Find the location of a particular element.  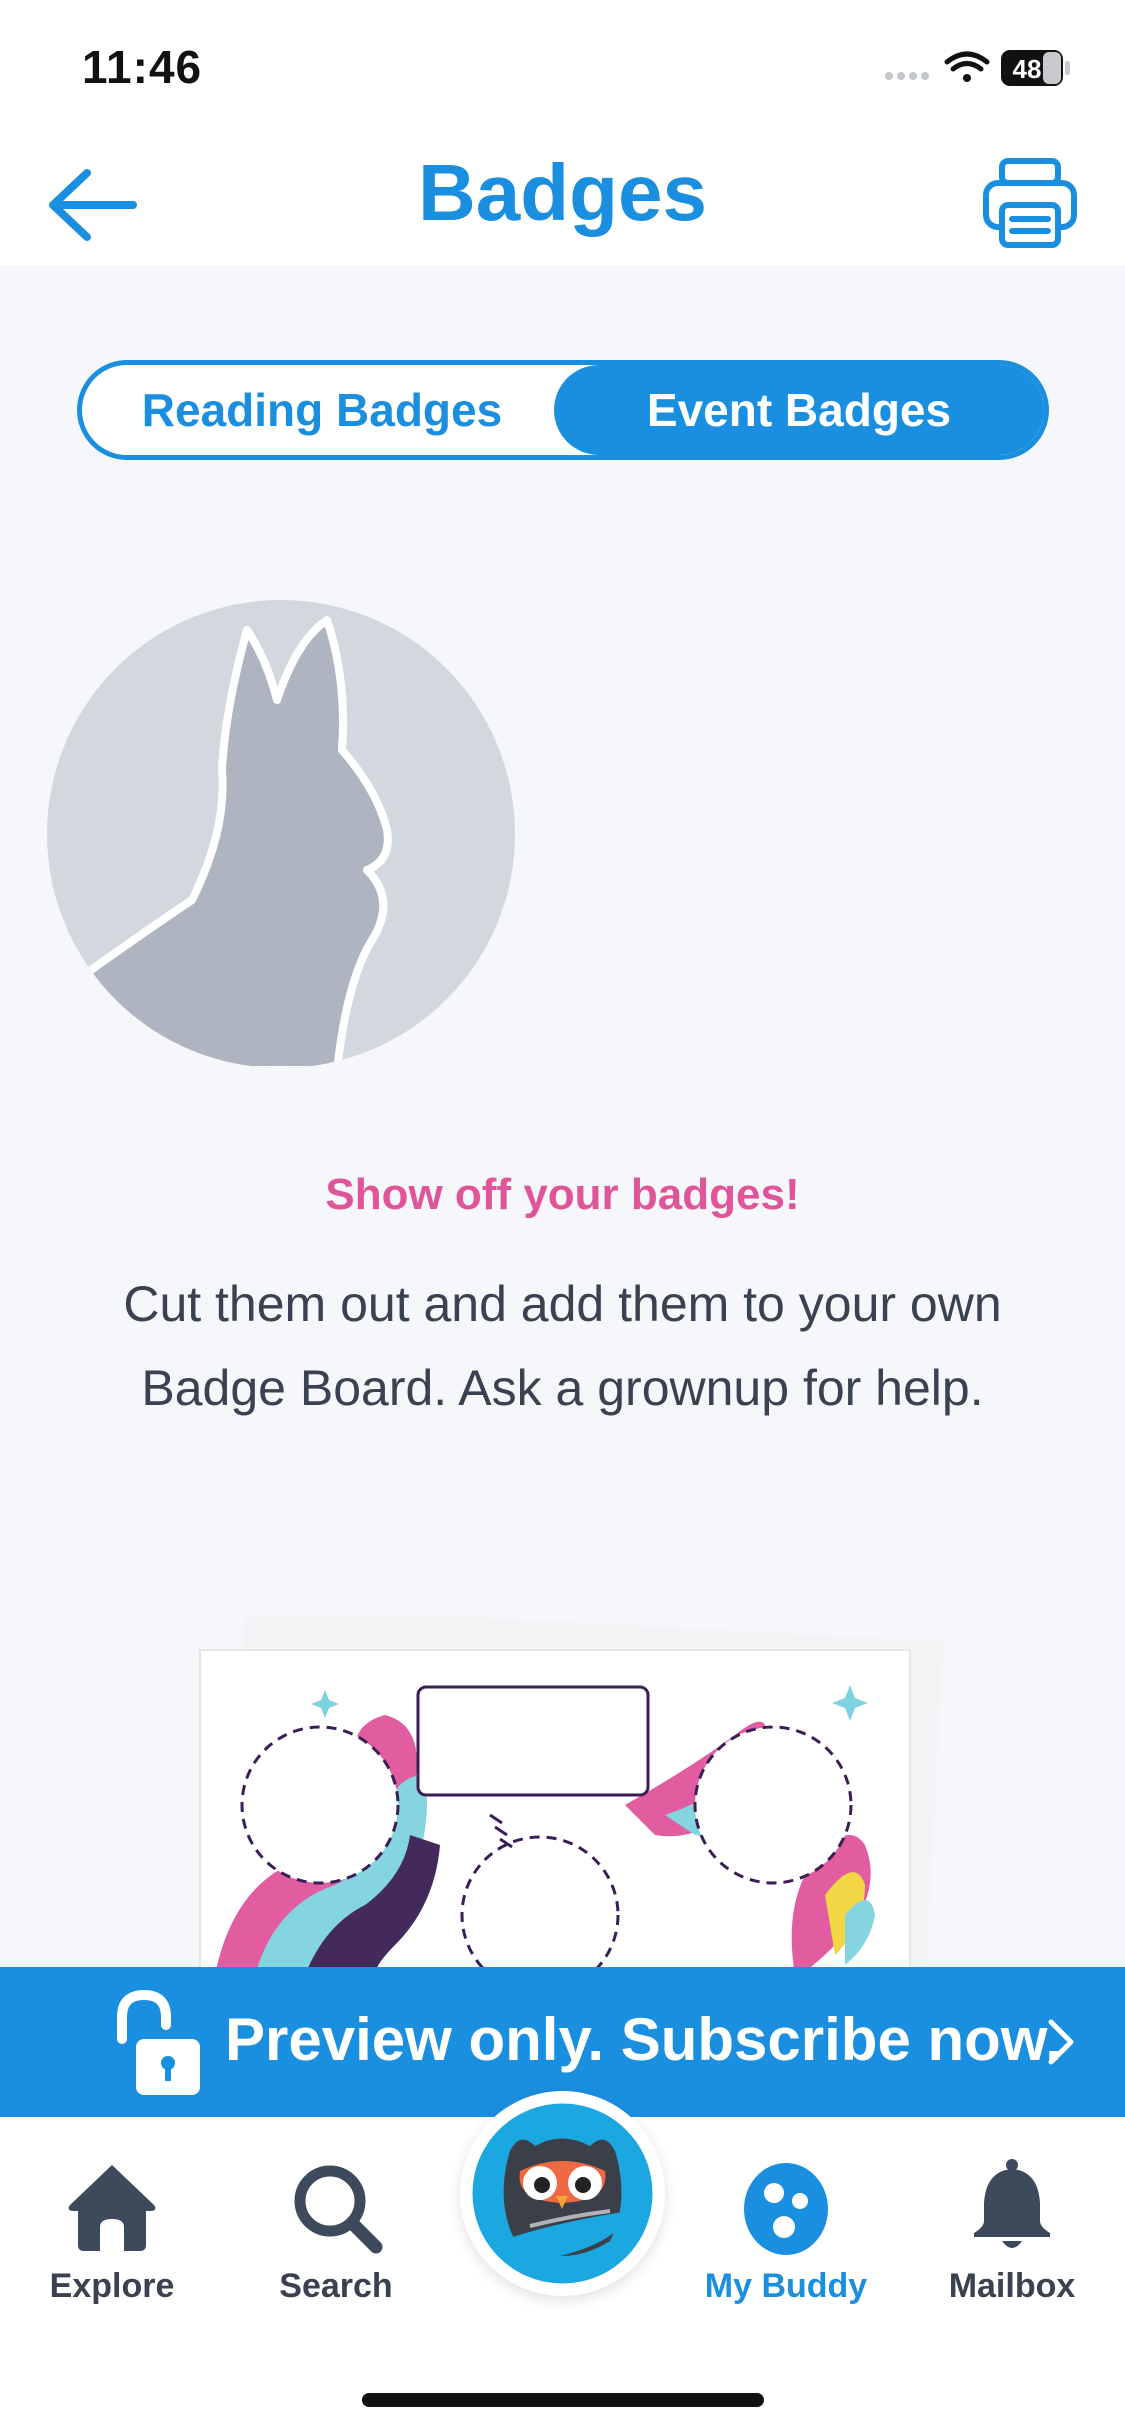

dog-silhouette-icon is located at coordinates (281, 834).